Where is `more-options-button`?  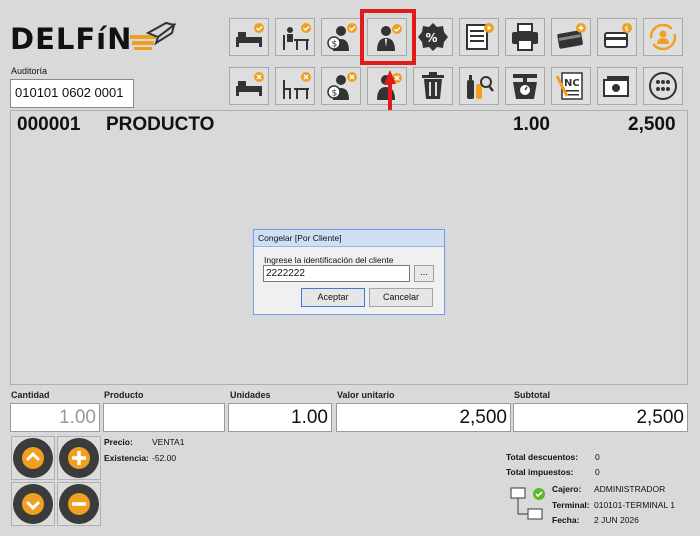 more-options-button is located at coordinates (663, 86).